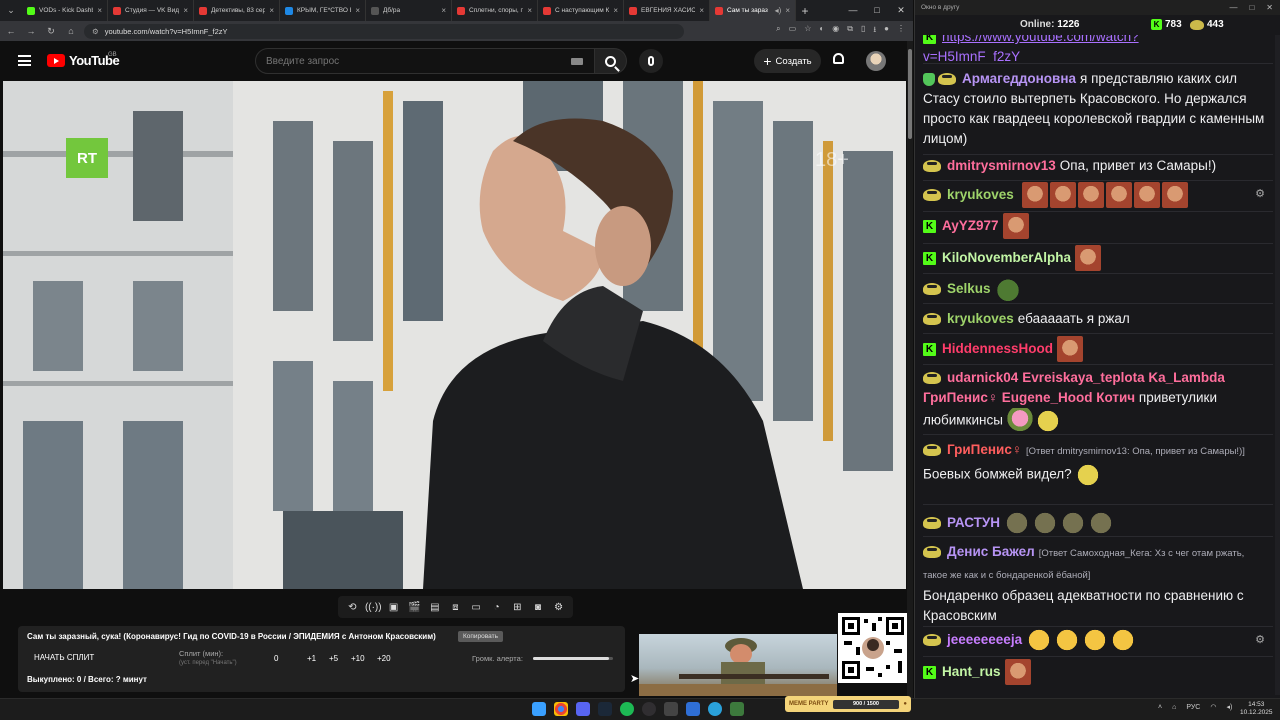 The height and width of the screenshot is (720, 1280). What do you see at coordinates (605, 709) in the screenshot?
I see `steam-icon` at bounding box center [605, 709].